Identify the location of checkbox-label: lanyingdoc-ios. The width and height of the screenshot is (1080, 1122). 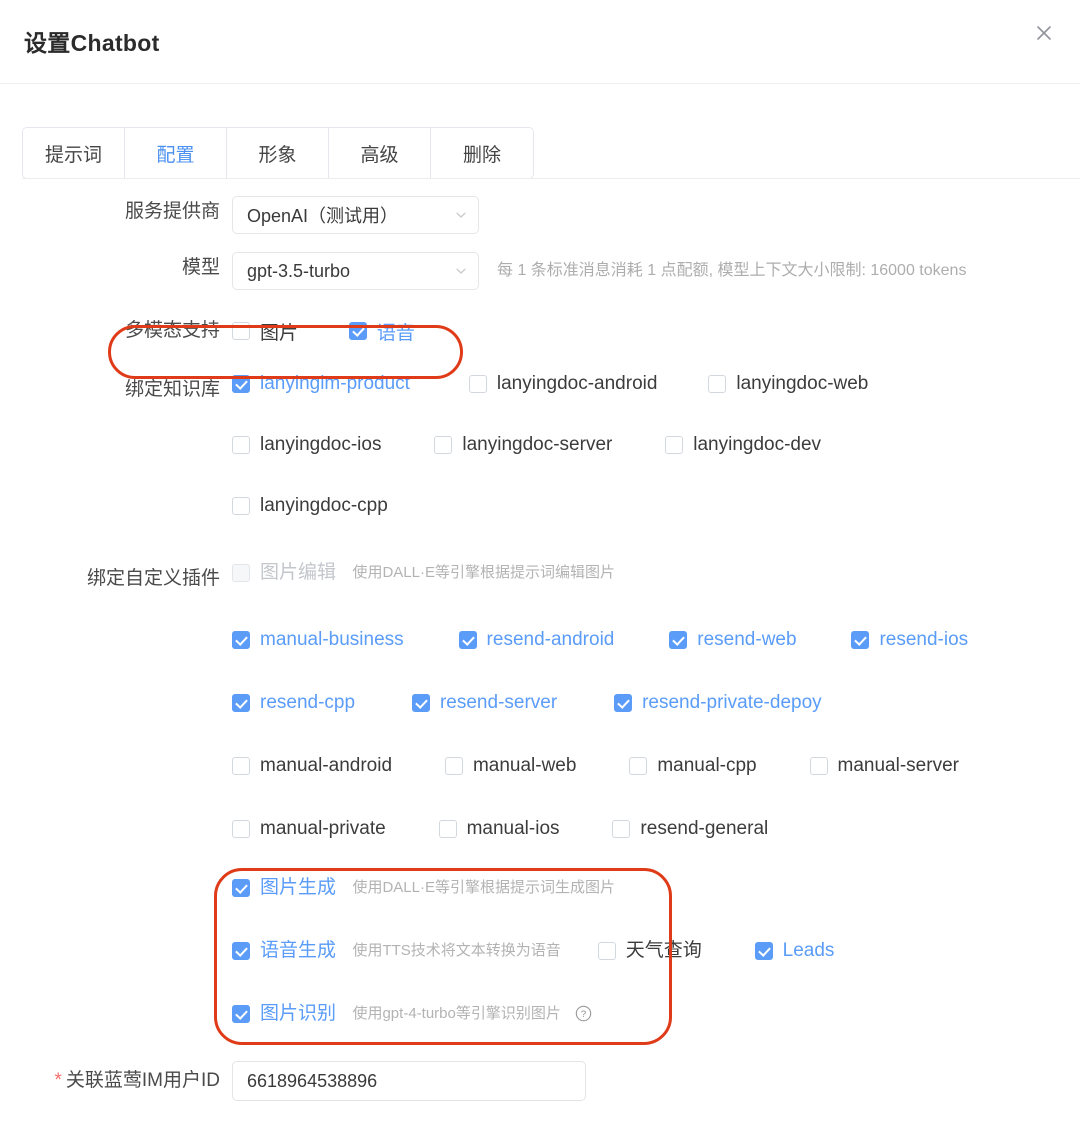
(321, 444).